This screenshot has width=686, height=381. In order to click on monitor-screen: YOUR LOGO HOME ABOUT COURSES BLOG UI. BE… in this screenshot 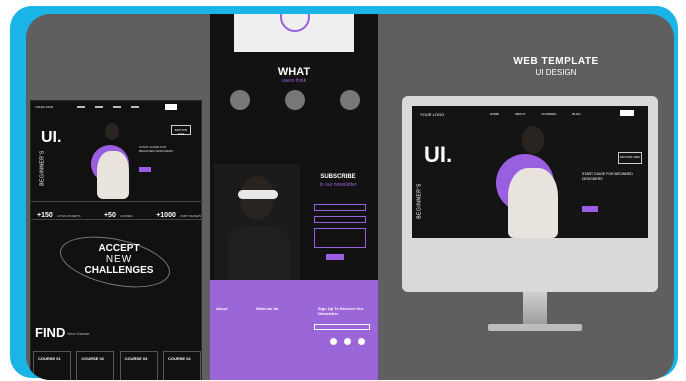, I will do `click(530, 172)`.